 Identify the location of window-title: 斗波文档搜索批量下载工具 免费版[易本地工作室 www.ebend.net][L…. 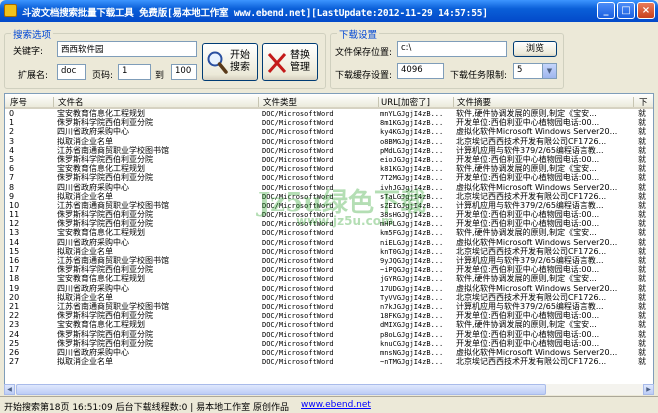
(255, 13).